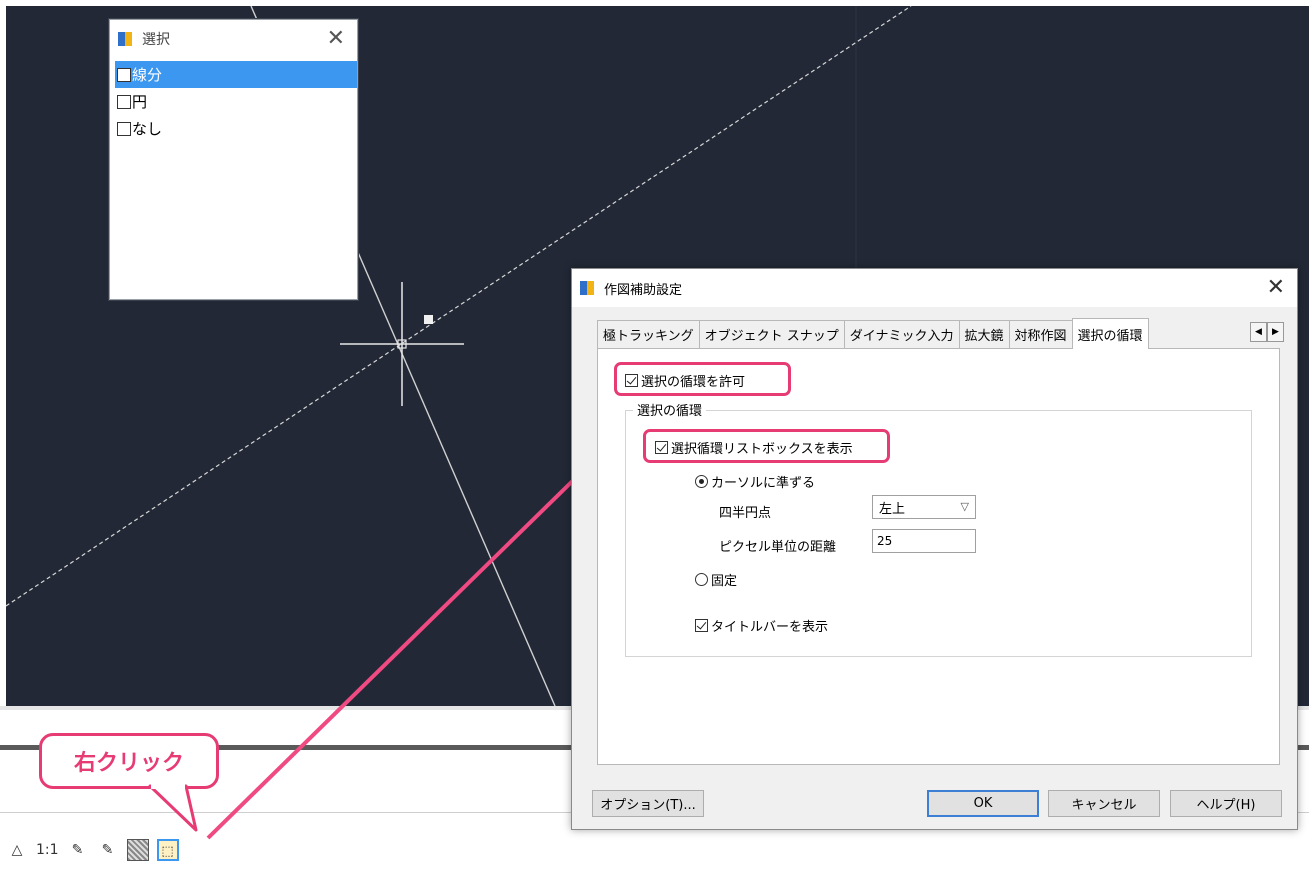 The image size is (1309, 870). What do you see at coordinates (1226, 803) in the screenshot?
I see `help-button: ヘルプ(H)` at bounding box center [1226, 803].